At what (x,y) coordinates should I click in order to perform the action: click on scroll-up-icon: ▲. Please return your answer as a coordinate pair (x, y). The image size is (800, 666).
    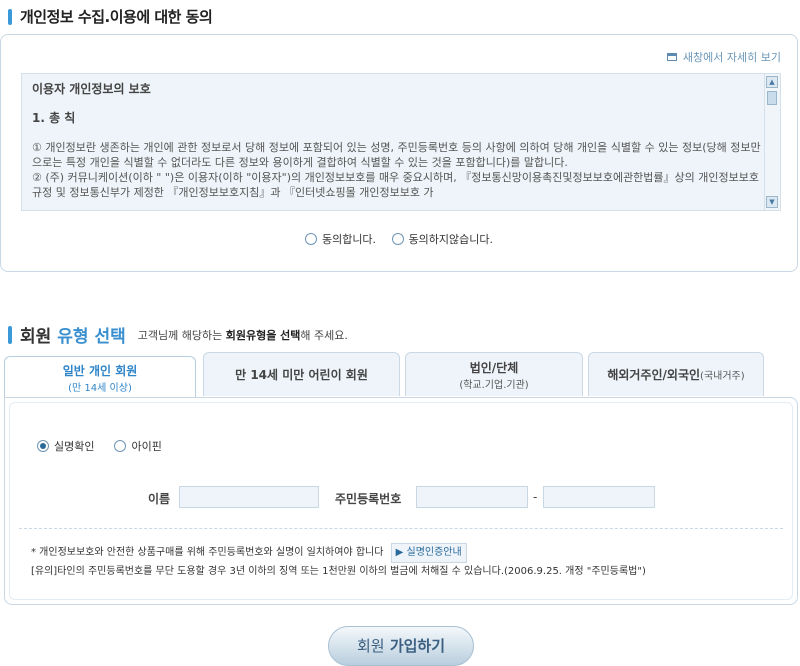
    Looking at the image, I should click on (772, 82).